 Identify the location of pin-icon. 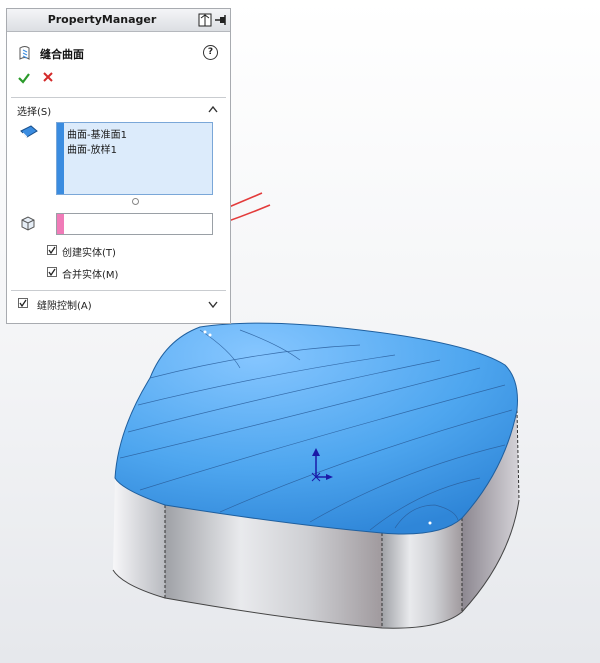
(221, 20).